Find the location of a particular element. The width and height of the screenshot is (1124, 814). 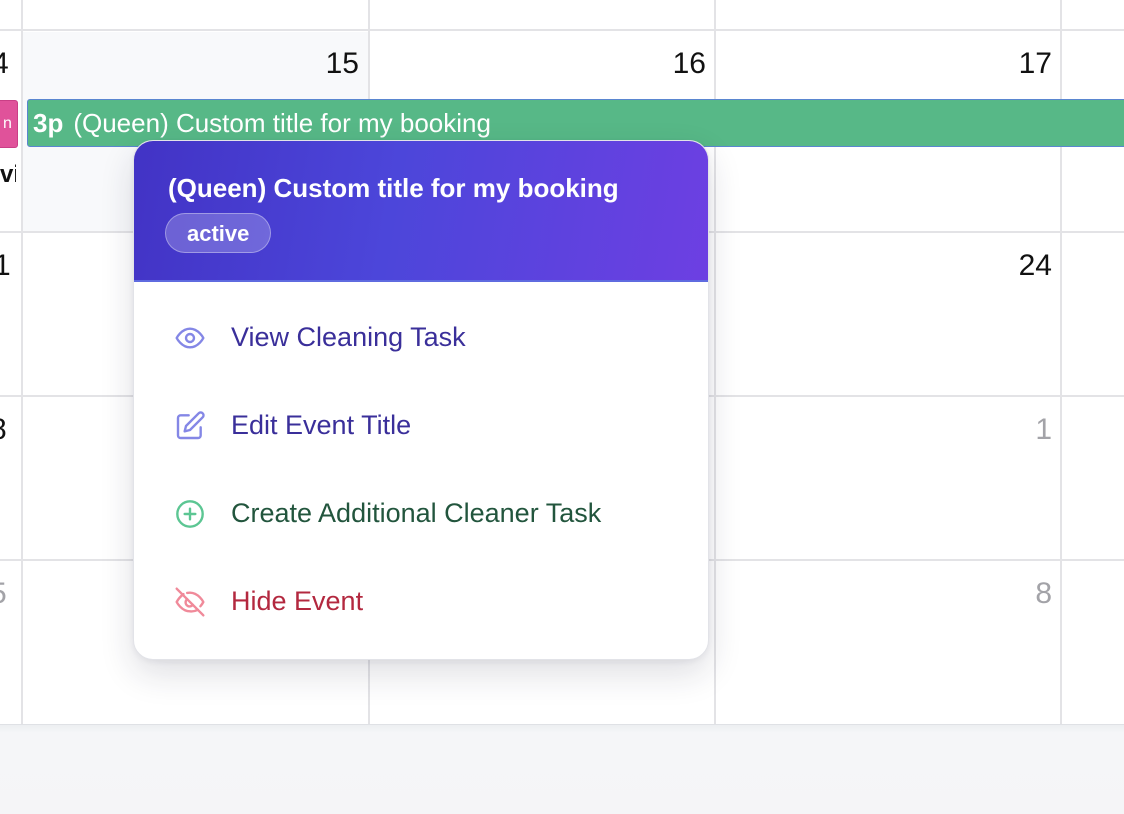

day-number: 16 is located at coordinates (676, 64).